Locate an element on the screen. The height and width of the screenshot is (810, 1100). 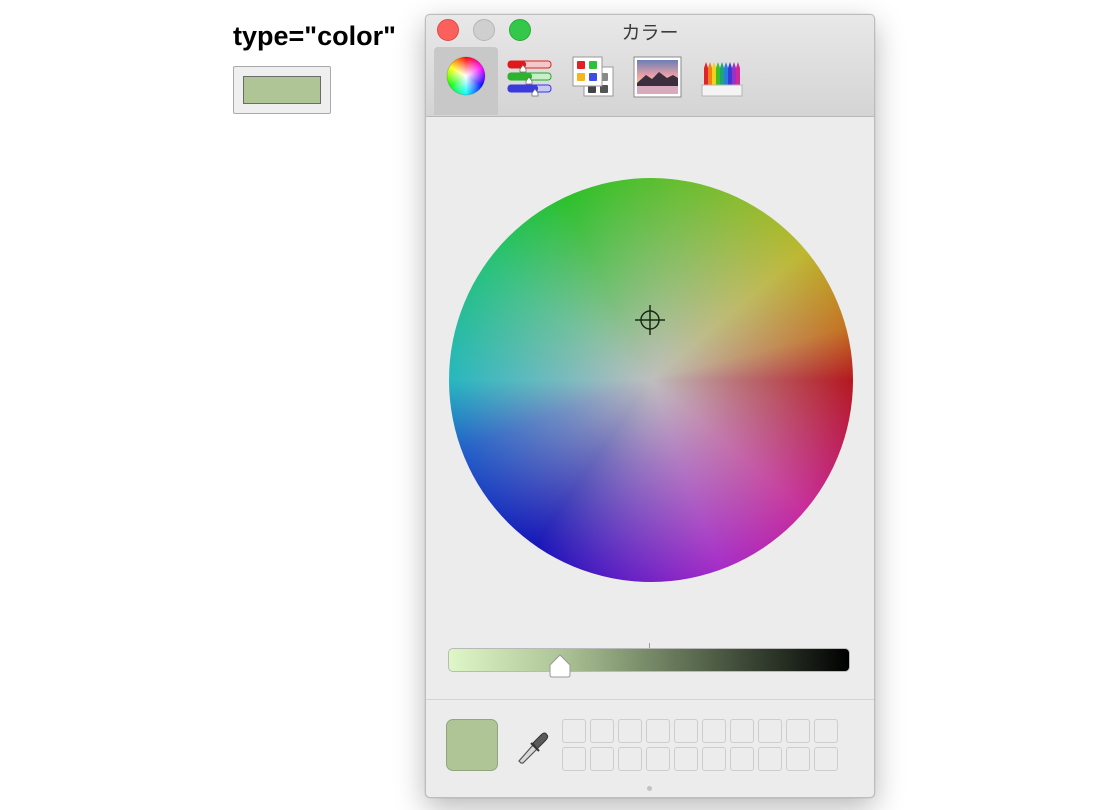
favorite-swatches-grid is located at coordinates (702, 745).